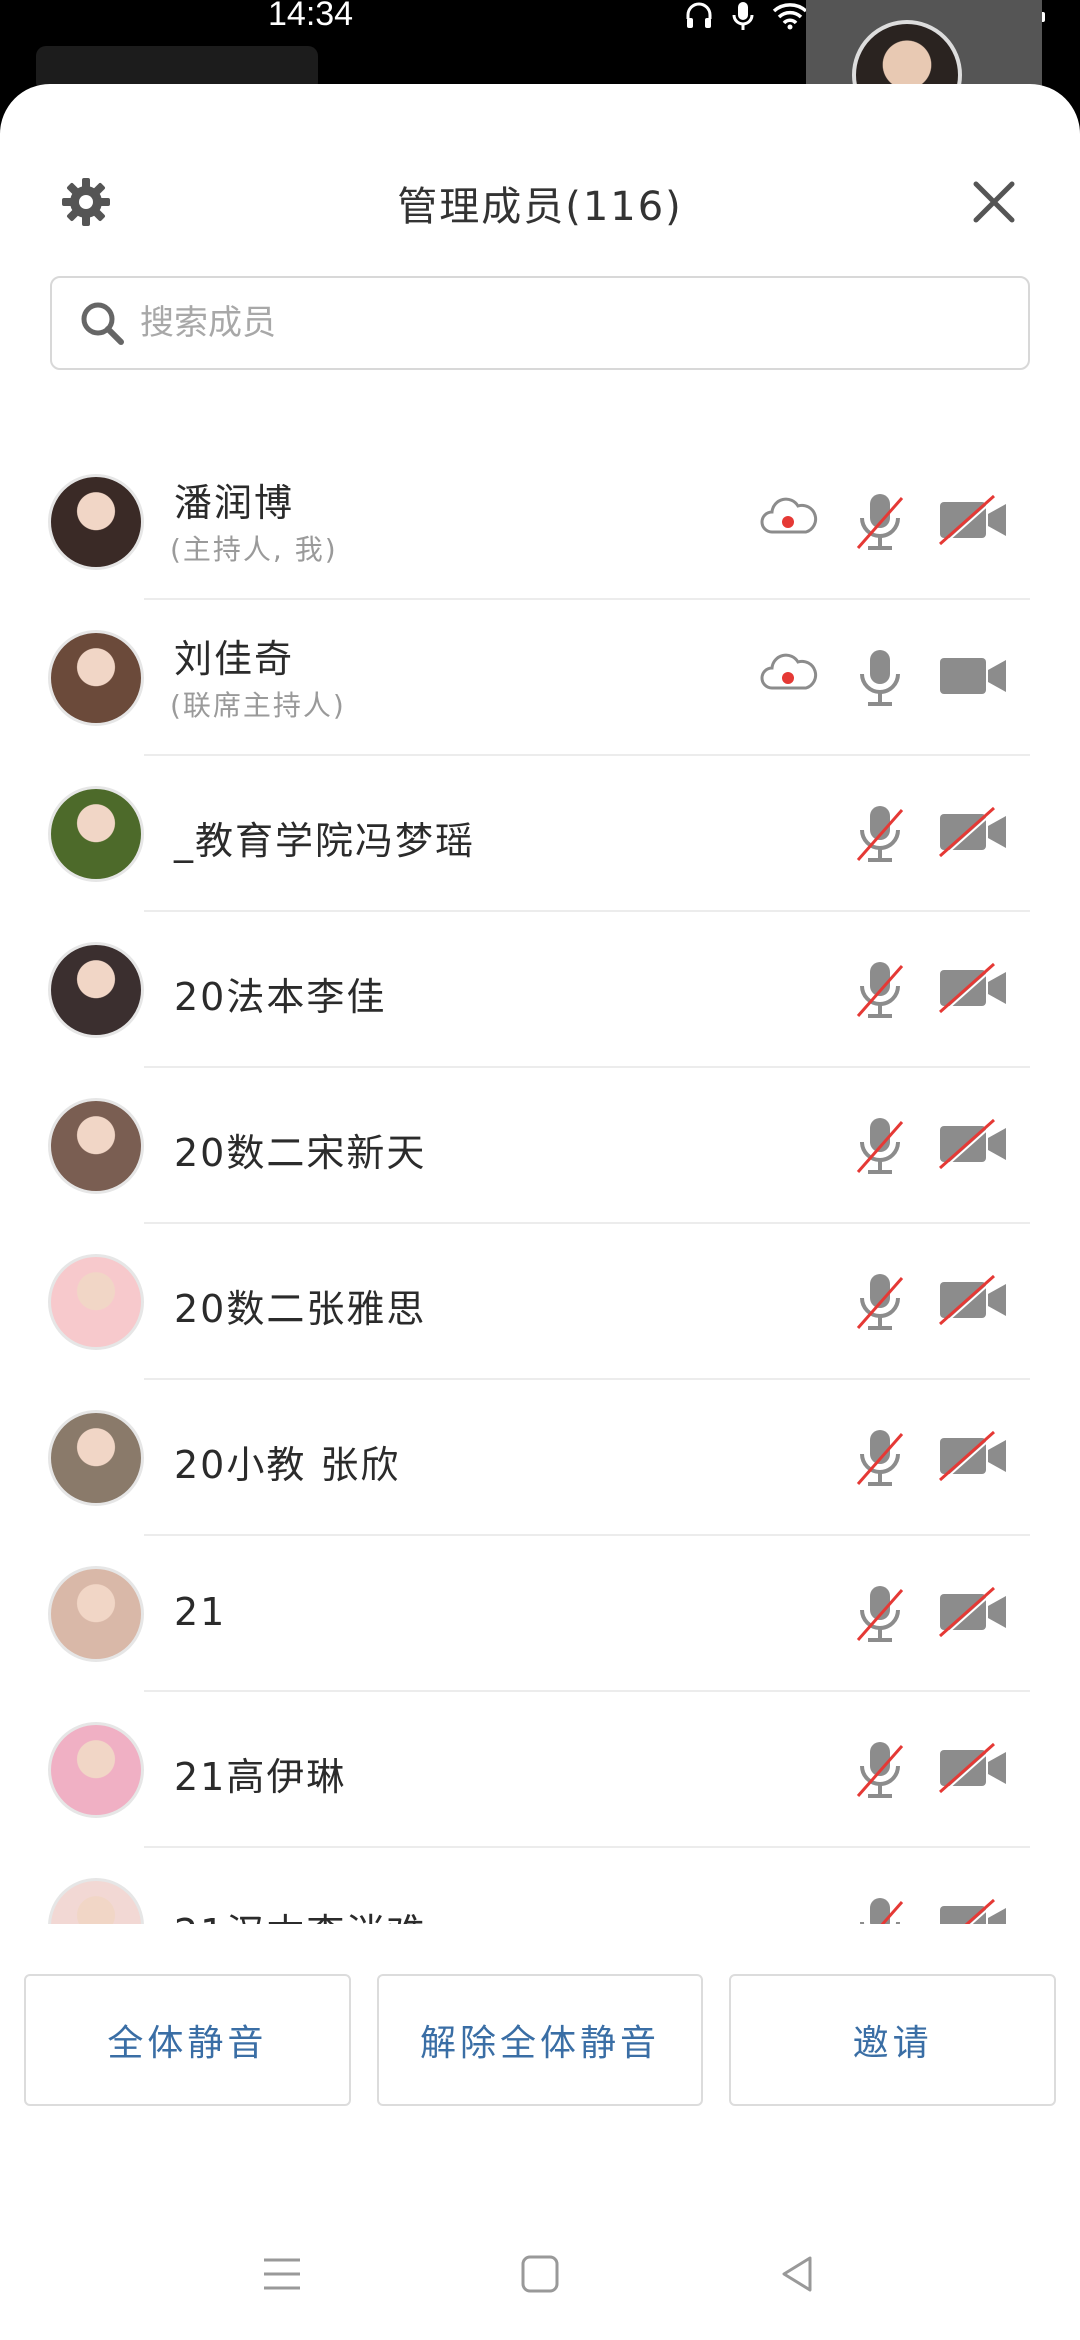 Image resolution: width=1080 pixels, height=2340 pixels. I want to click on nav-home-button, so click(540, 2274).